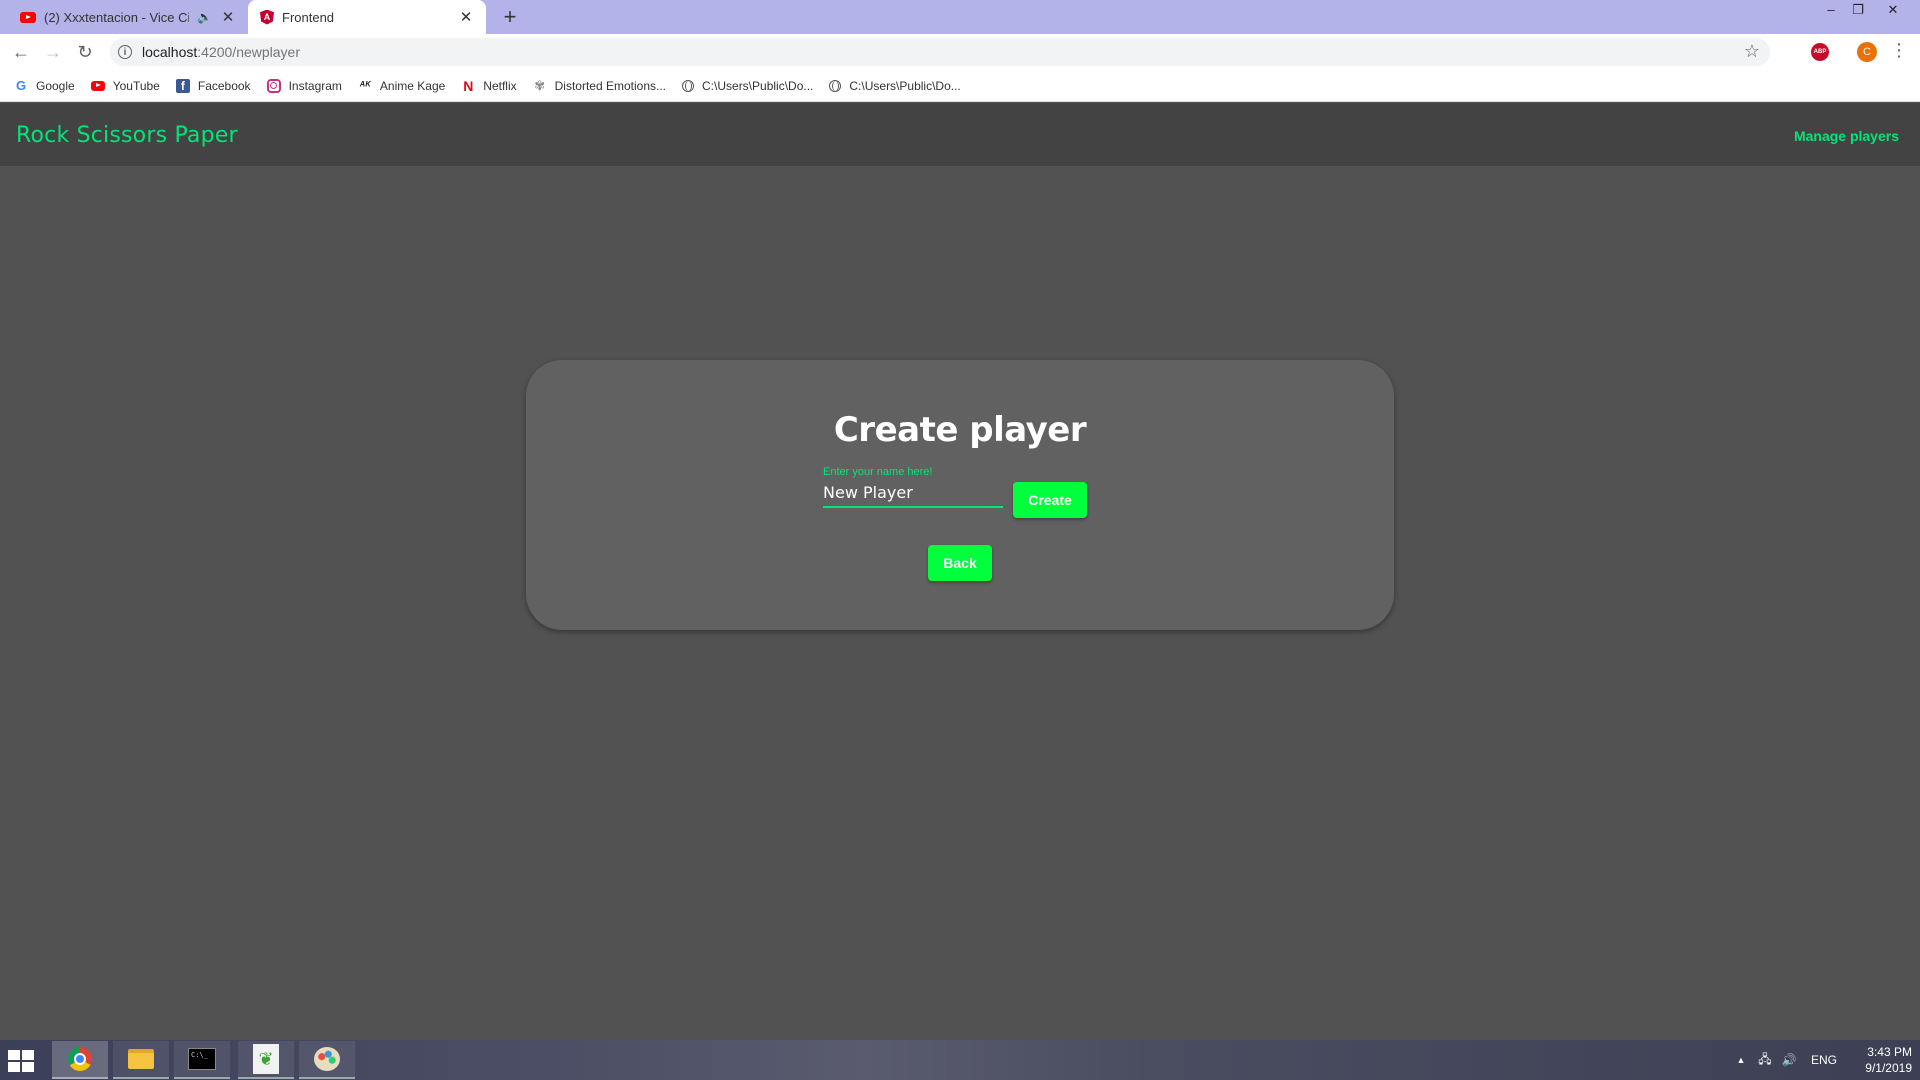  I want to click on network-icon: 🖧, so click(1765, 1060).